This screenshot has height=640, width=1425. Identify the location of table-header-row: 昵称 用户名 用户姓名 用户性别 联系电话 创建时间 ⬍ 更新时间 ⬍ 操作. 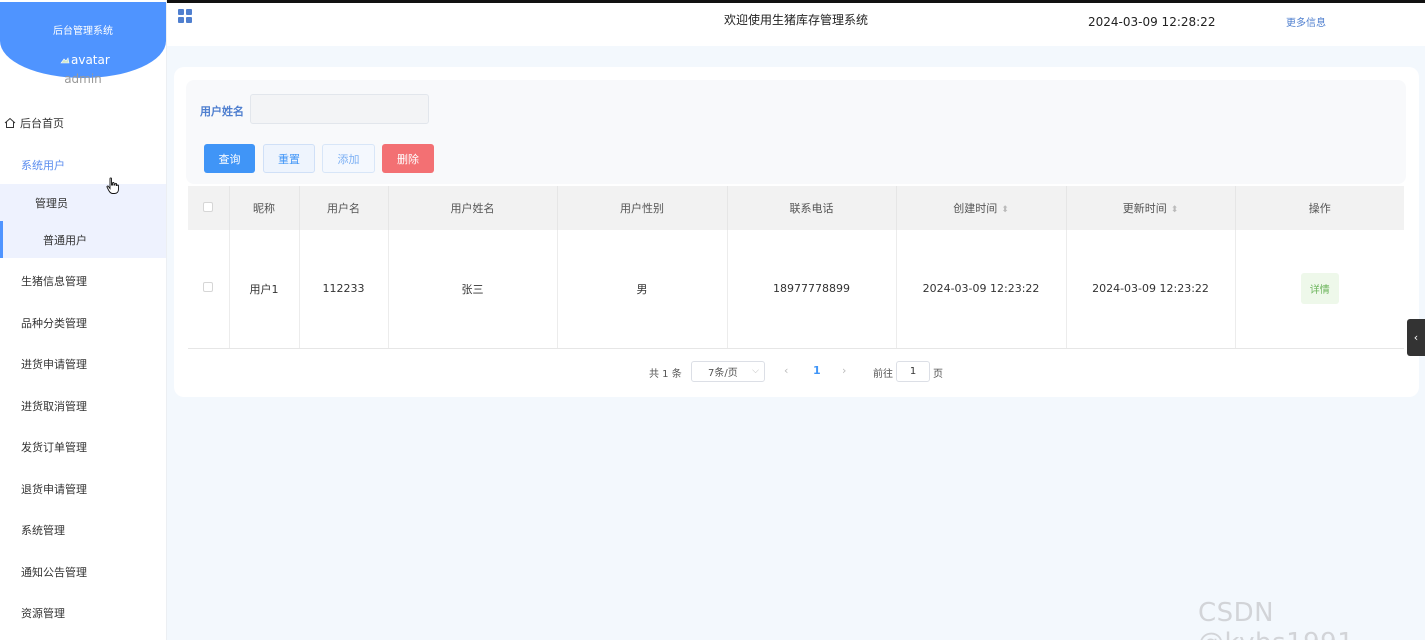
(796, 208).